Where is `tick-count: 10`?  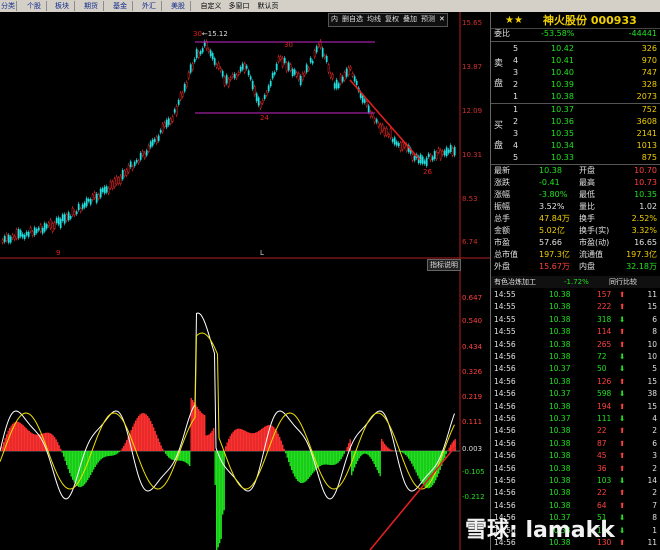 tick-count: 10 is located at coordinates (652, 356).